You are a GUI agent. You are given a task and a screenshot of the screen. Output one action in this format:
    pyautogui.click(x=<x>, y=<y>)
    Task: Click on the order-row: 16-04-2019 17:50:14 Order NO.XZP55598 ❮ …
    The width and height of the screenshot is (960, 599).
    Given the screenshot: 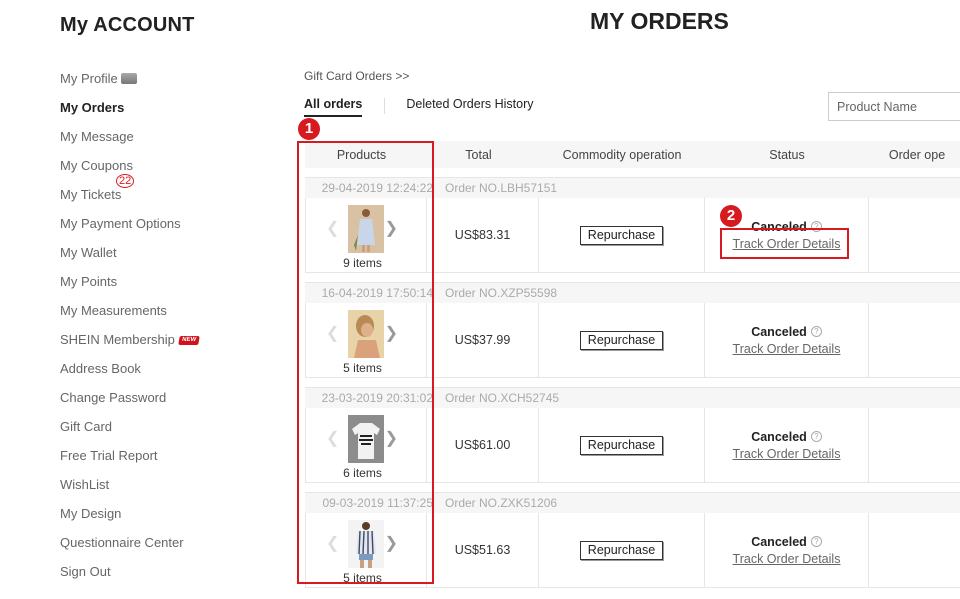 What is the action you would take?
    pyautogui.click(x=632, y=330)
    